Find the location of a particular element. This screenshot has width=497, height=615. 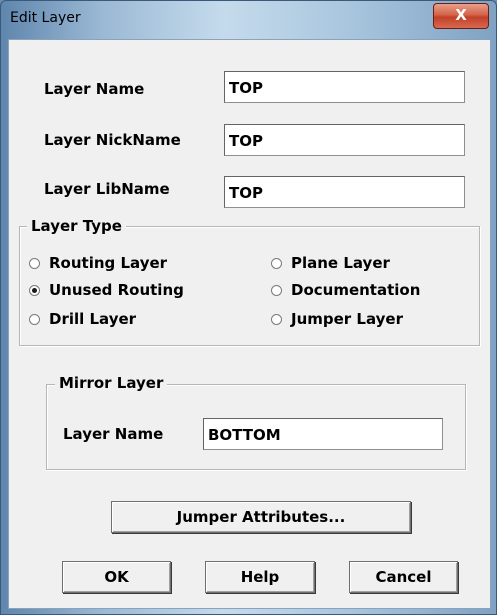

radio-routing-layer: Routing Layer is located at coordinates (98, 263).